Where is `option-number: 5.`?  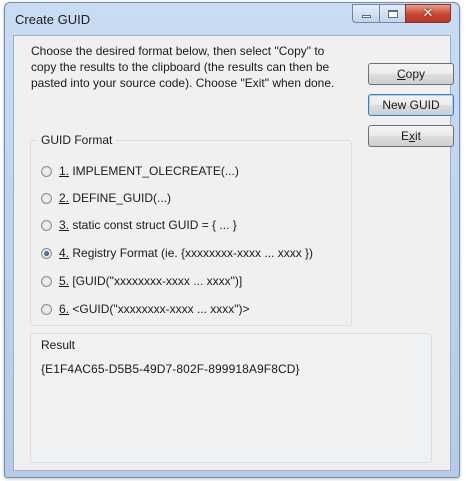
option-number: 5. is located at coordinates (64, 281).